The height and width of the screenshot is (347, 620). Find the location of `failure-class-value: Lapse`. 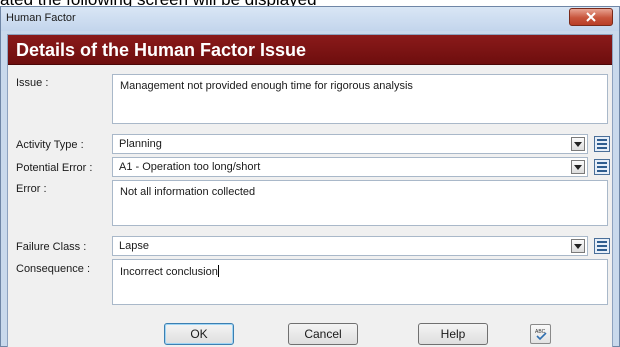

failure-class-value: Lapse is located at coordinates (134, 246).